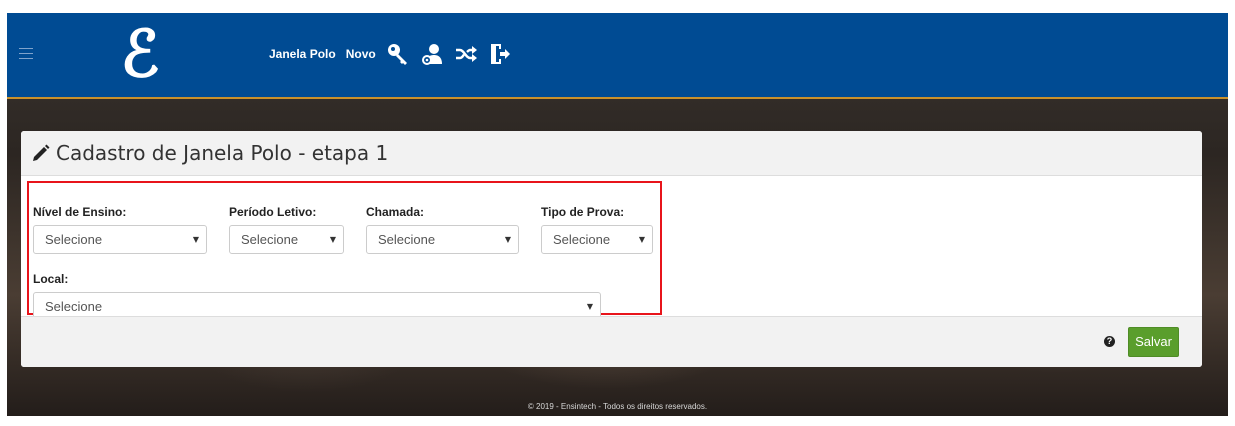  What do you see at coordinates (302, 54) in the screenshot?
I see `nav-link-janela-polo: Janela Polo` at bounding box center [302, 54].